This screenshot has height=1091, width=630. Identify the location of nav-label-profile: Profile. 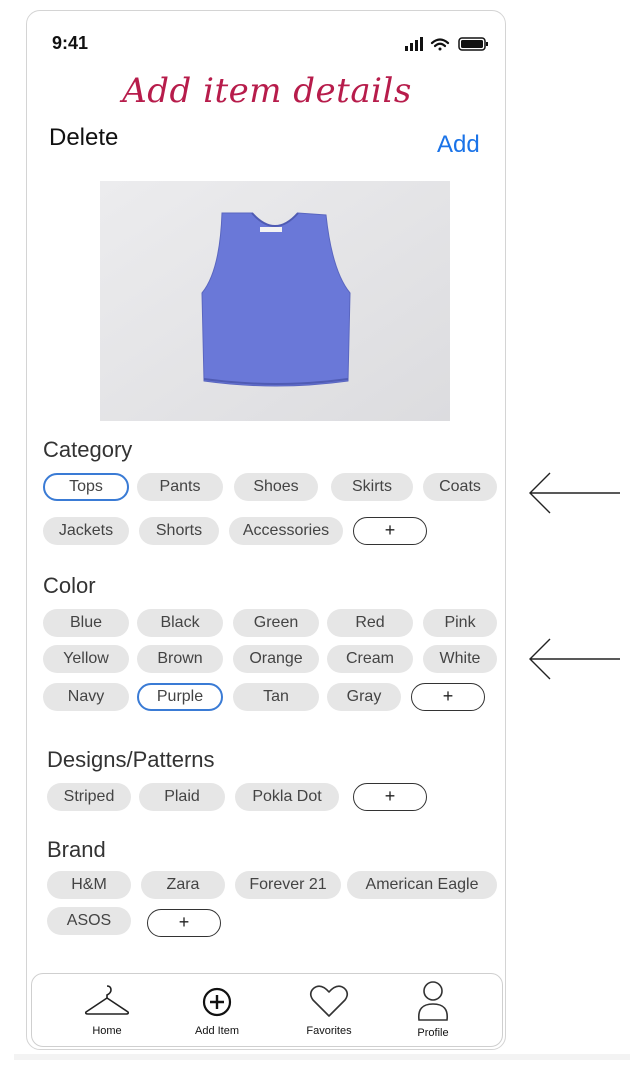
(433, 1033).